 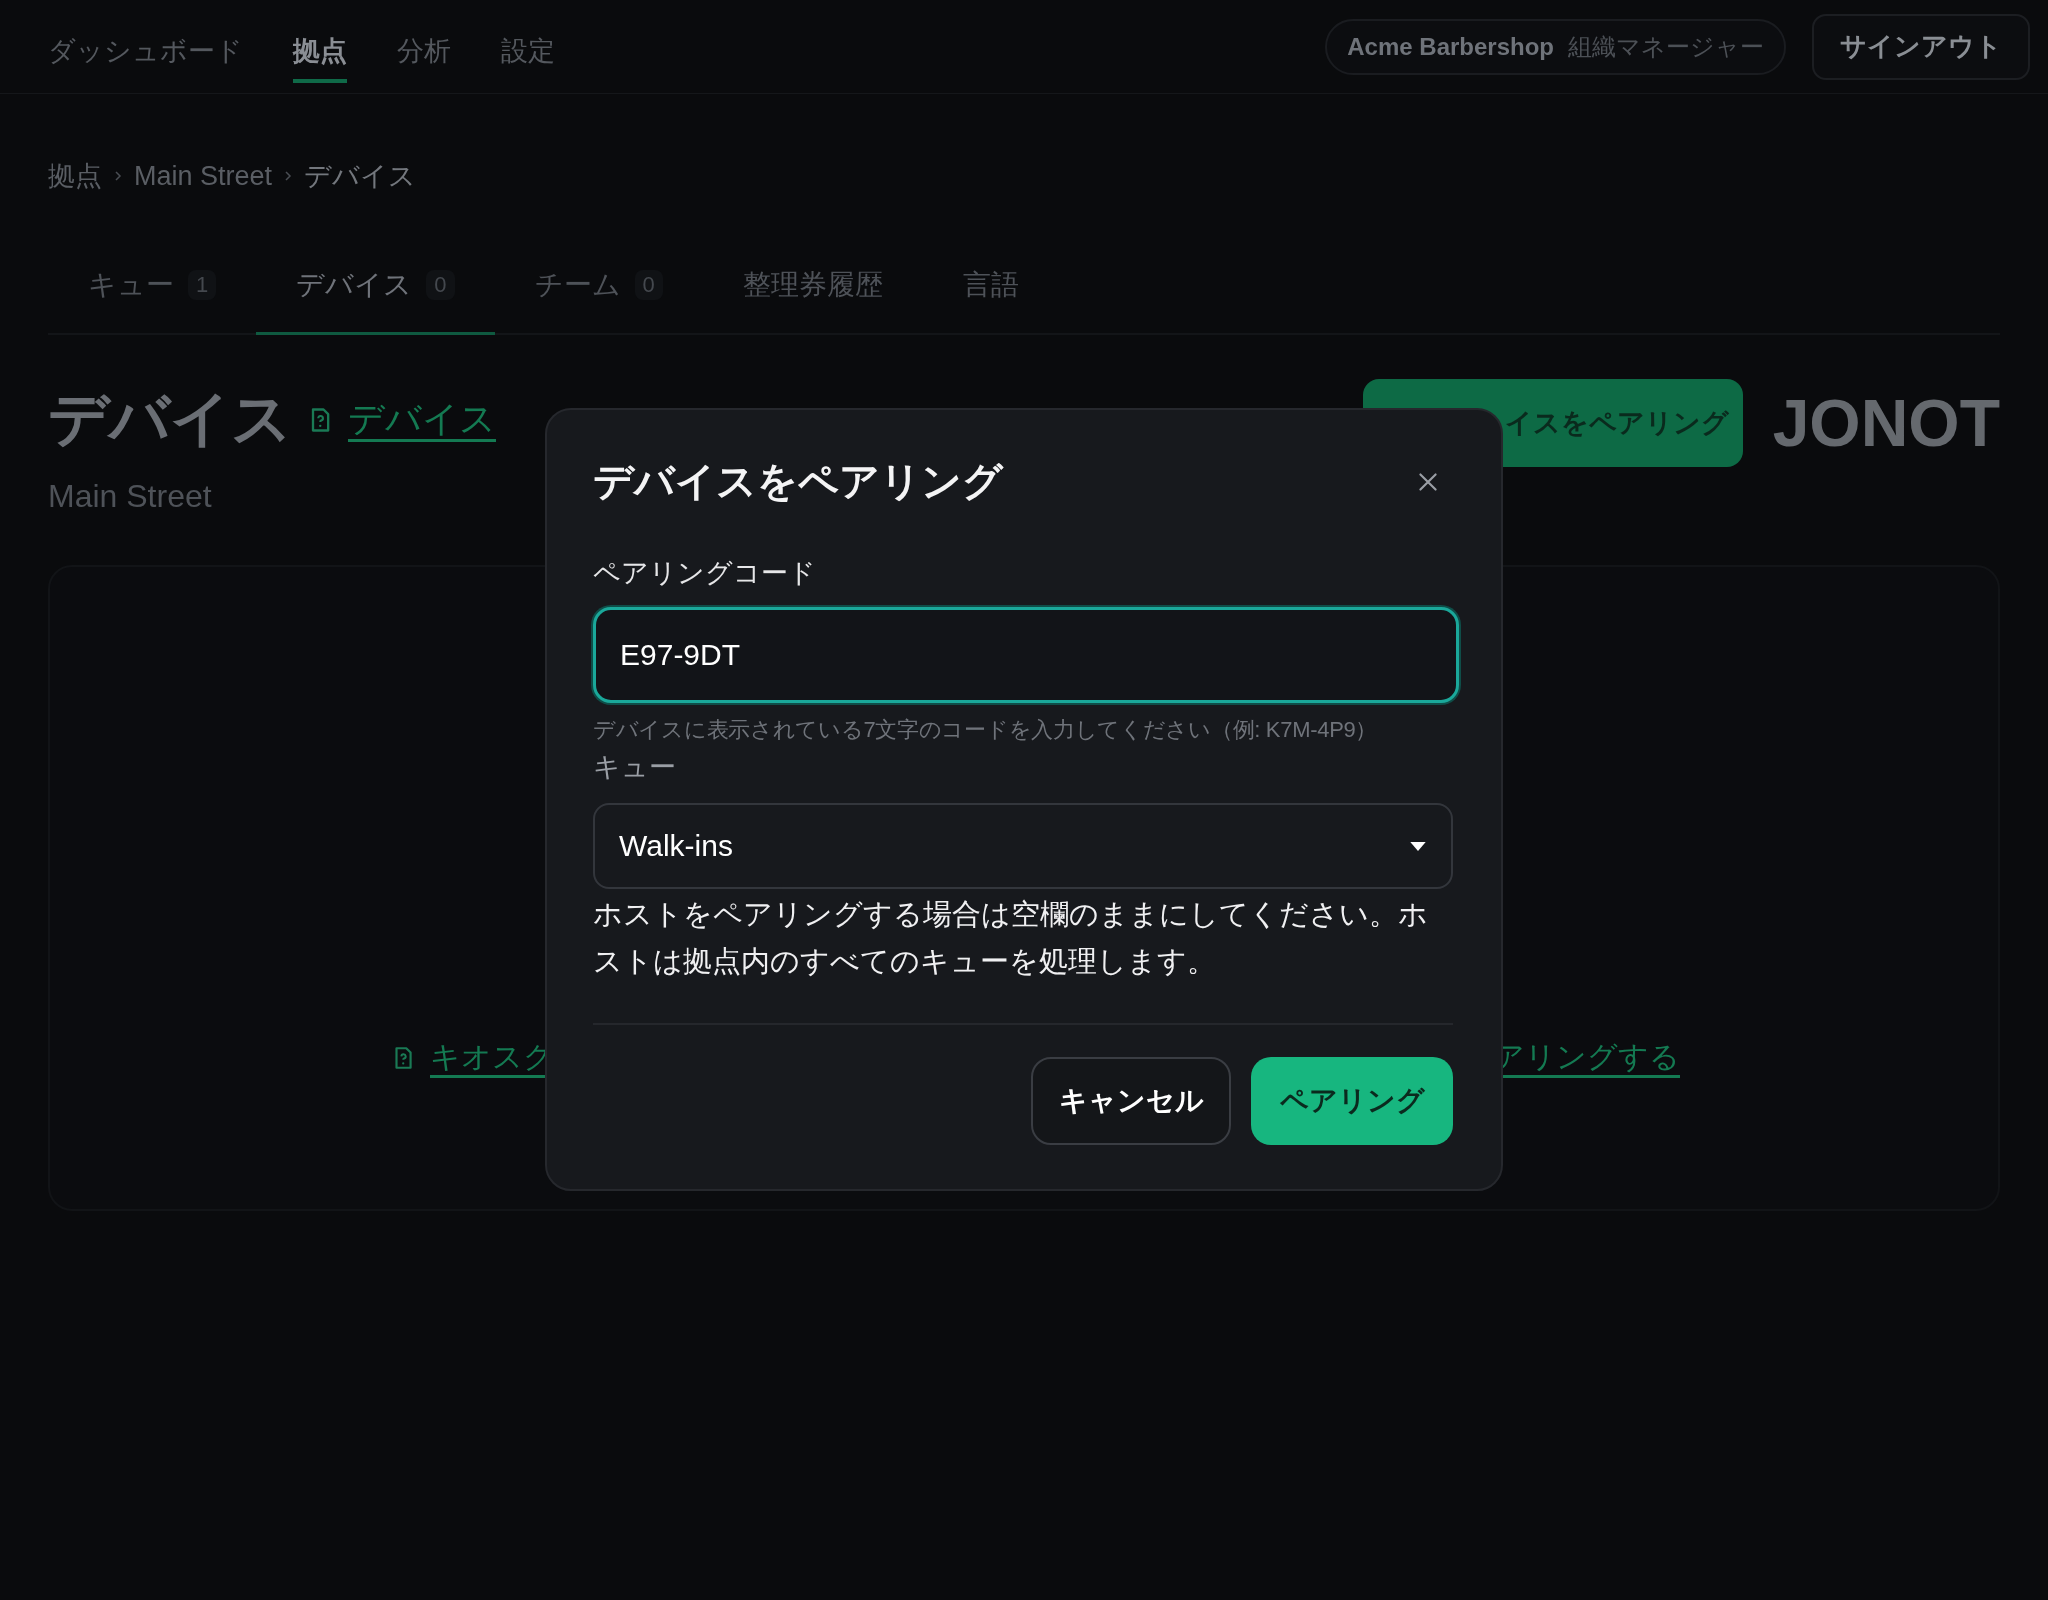 I want to click on tab: チーム 0, so click(x=598, y=289).